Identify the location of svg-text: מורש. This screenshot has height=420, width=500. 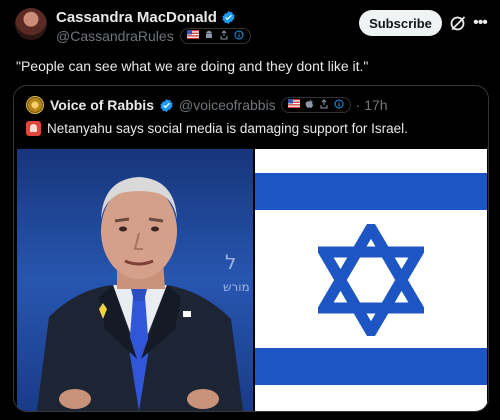
(236, 287).